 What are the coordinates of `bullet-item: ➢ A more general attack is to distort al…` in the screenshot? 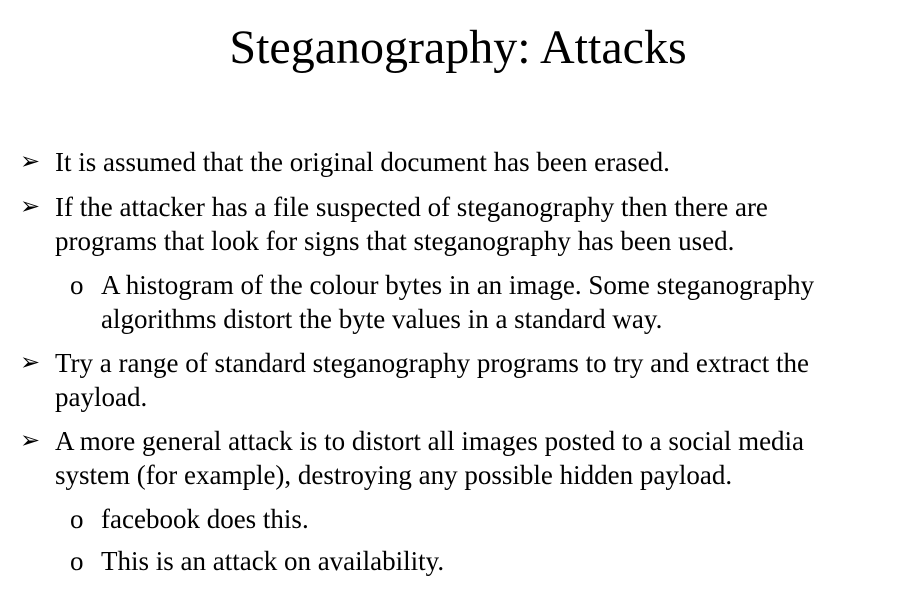 It's located at (460, 458).